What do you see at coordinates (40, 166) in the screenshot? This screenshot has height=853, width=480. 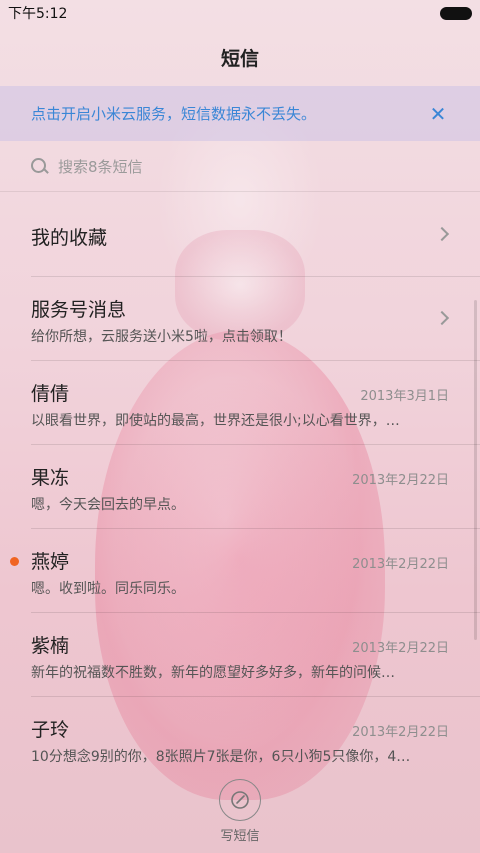 I see `search-icon` at bounding box center [40, 166].